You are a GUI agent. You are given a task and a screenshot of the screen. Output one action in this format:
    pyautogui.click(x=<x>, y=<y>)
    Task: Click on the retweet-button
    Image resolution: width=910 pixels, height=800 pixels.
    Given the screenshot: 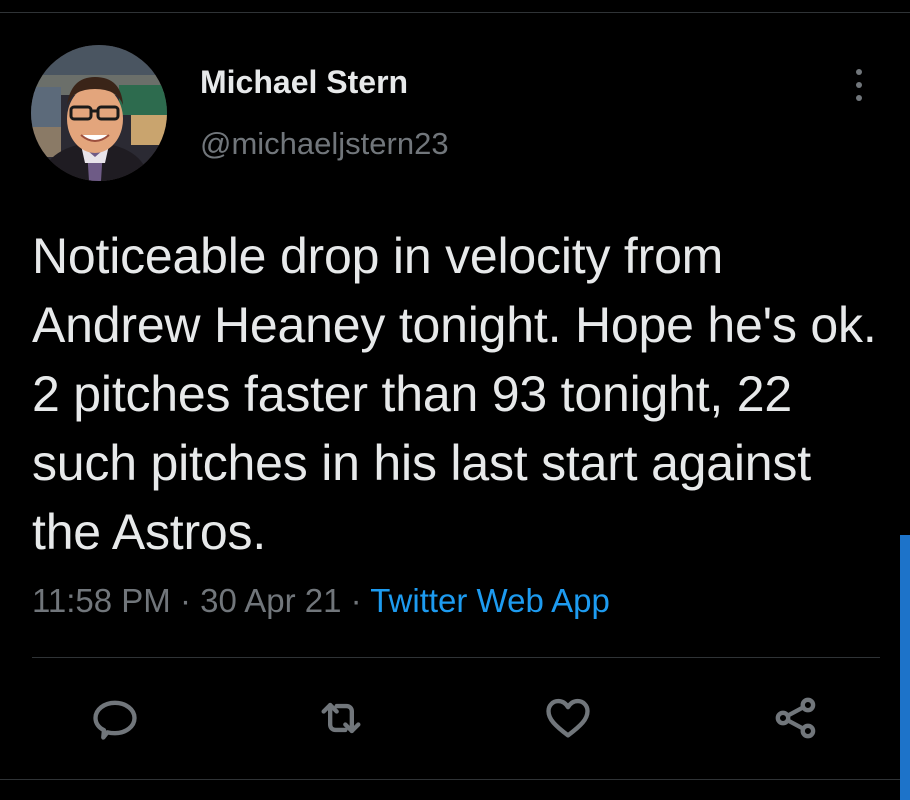 What is the action you would take?
    pyautogui.click(x=341, y=718)
    